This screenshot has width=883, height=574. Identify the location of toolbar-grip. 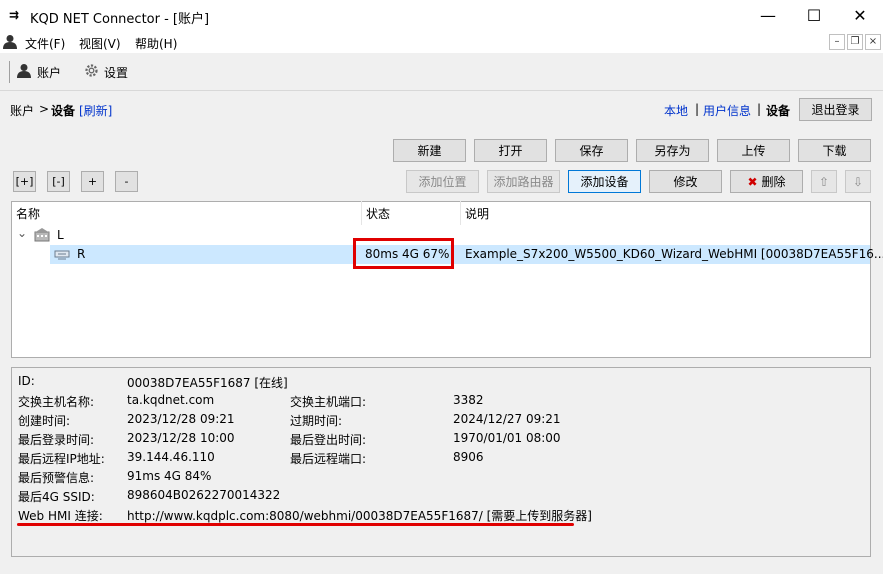
(9, 72).